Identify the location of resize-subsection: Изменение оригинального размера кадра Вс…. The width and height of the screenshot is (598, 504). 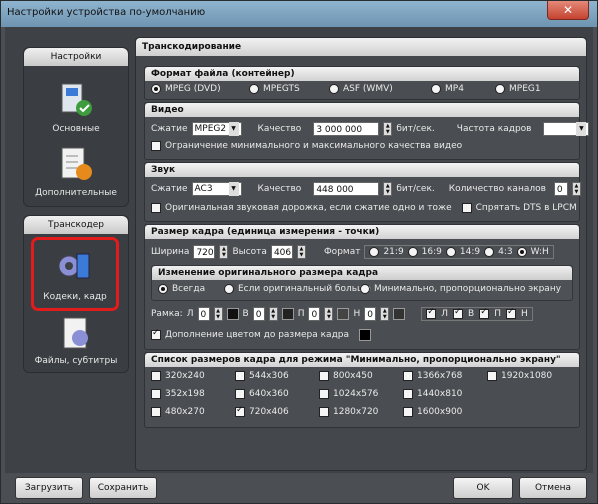
(362, 283).